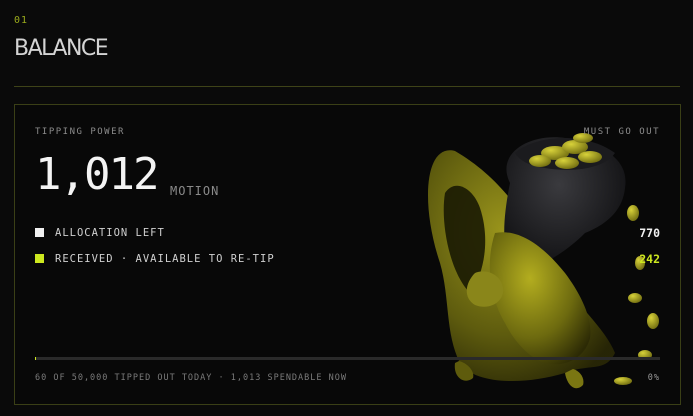 The height and width of the screenshot is (416, 693). Describe the element at coordinates (39, 258) in the screenshot. I see `received-swatch-icon` at that location.